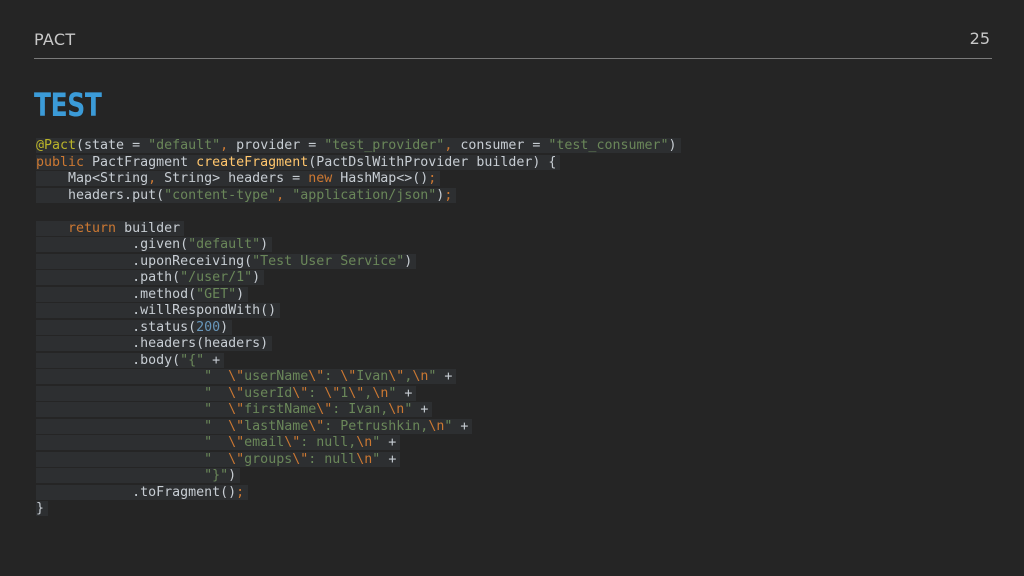 The width and height of the screenshot is (1024, 576). I want to click on code-line: " \"email\": null,\n" +, so click(358, 443).